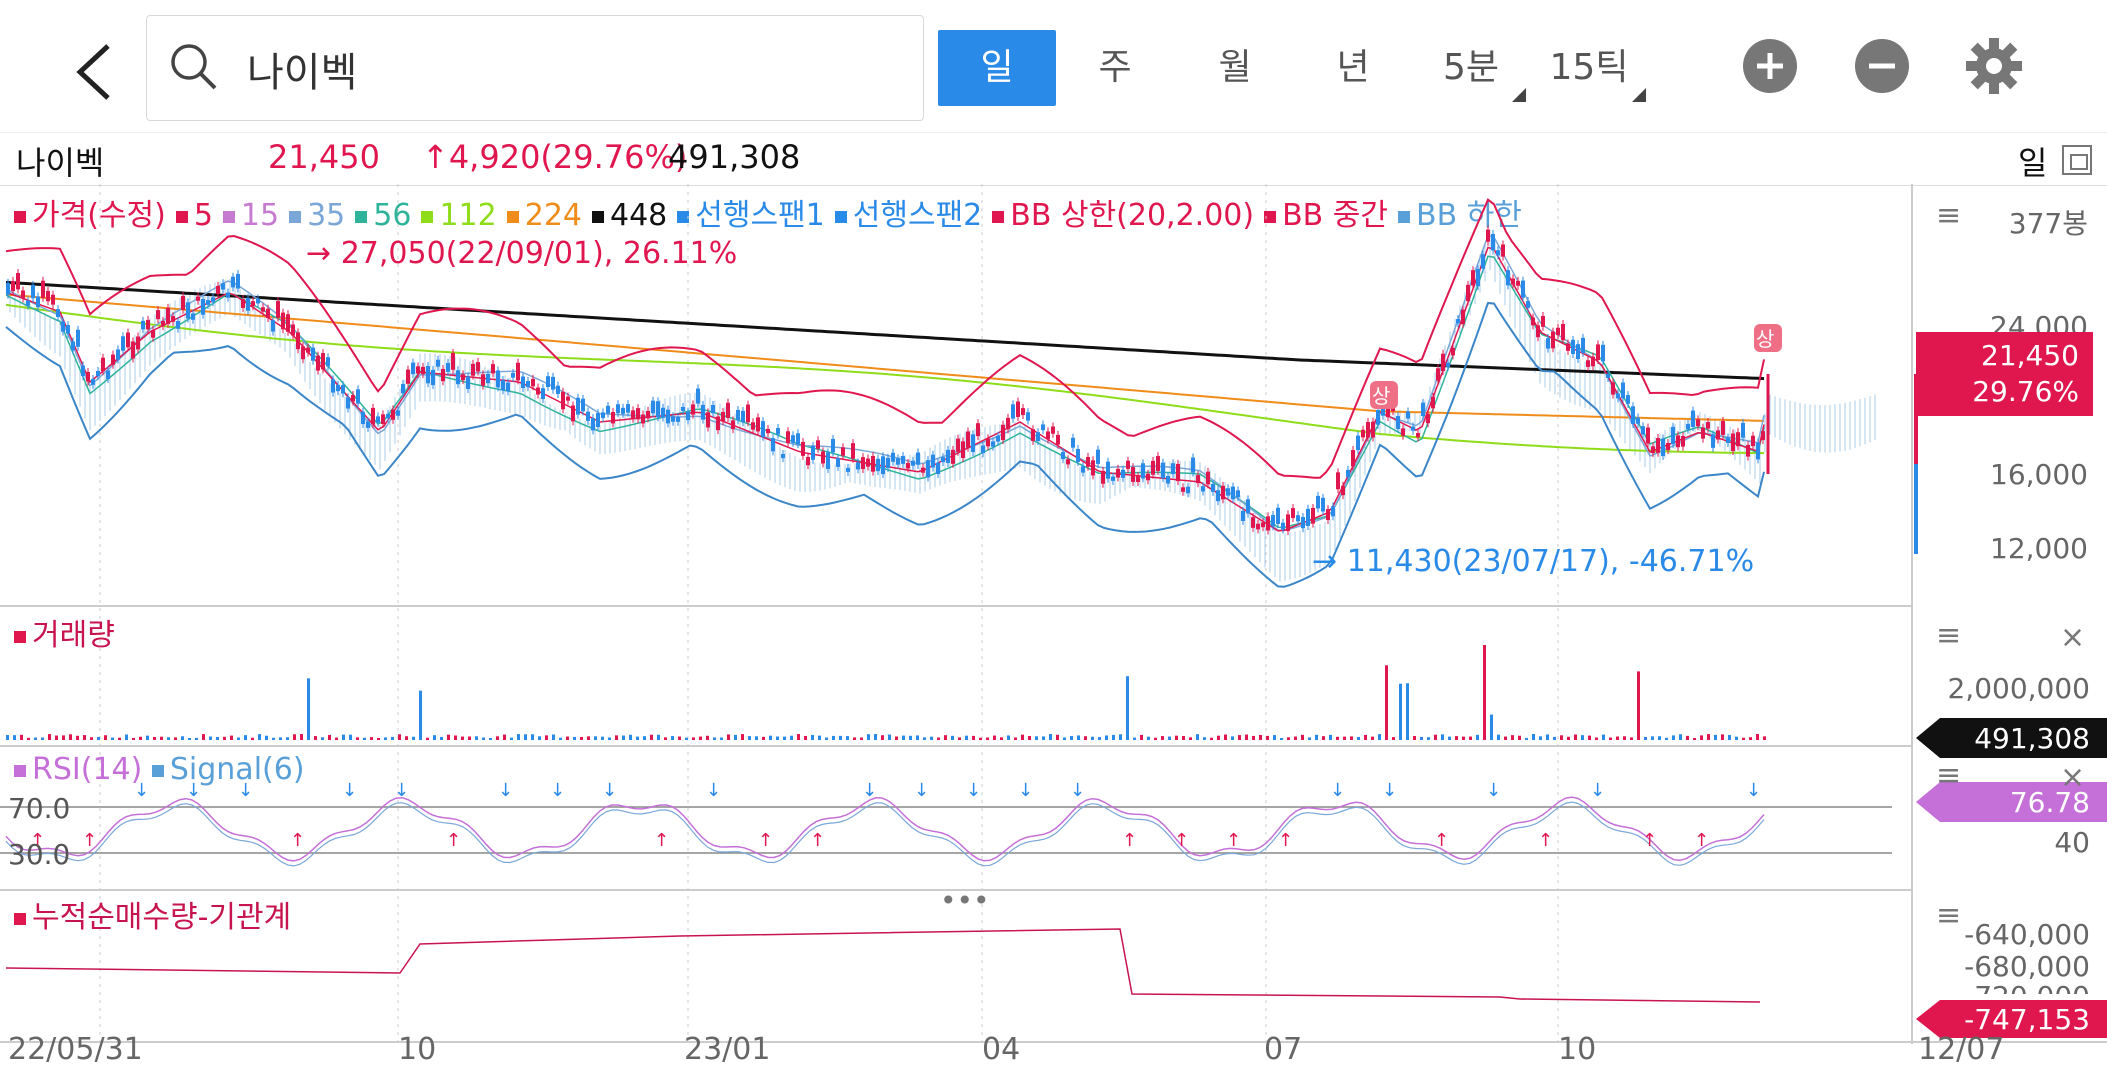 This screenshot has height=1080, width=2107. I want to click on tab-day: 일, so click(997, 68).